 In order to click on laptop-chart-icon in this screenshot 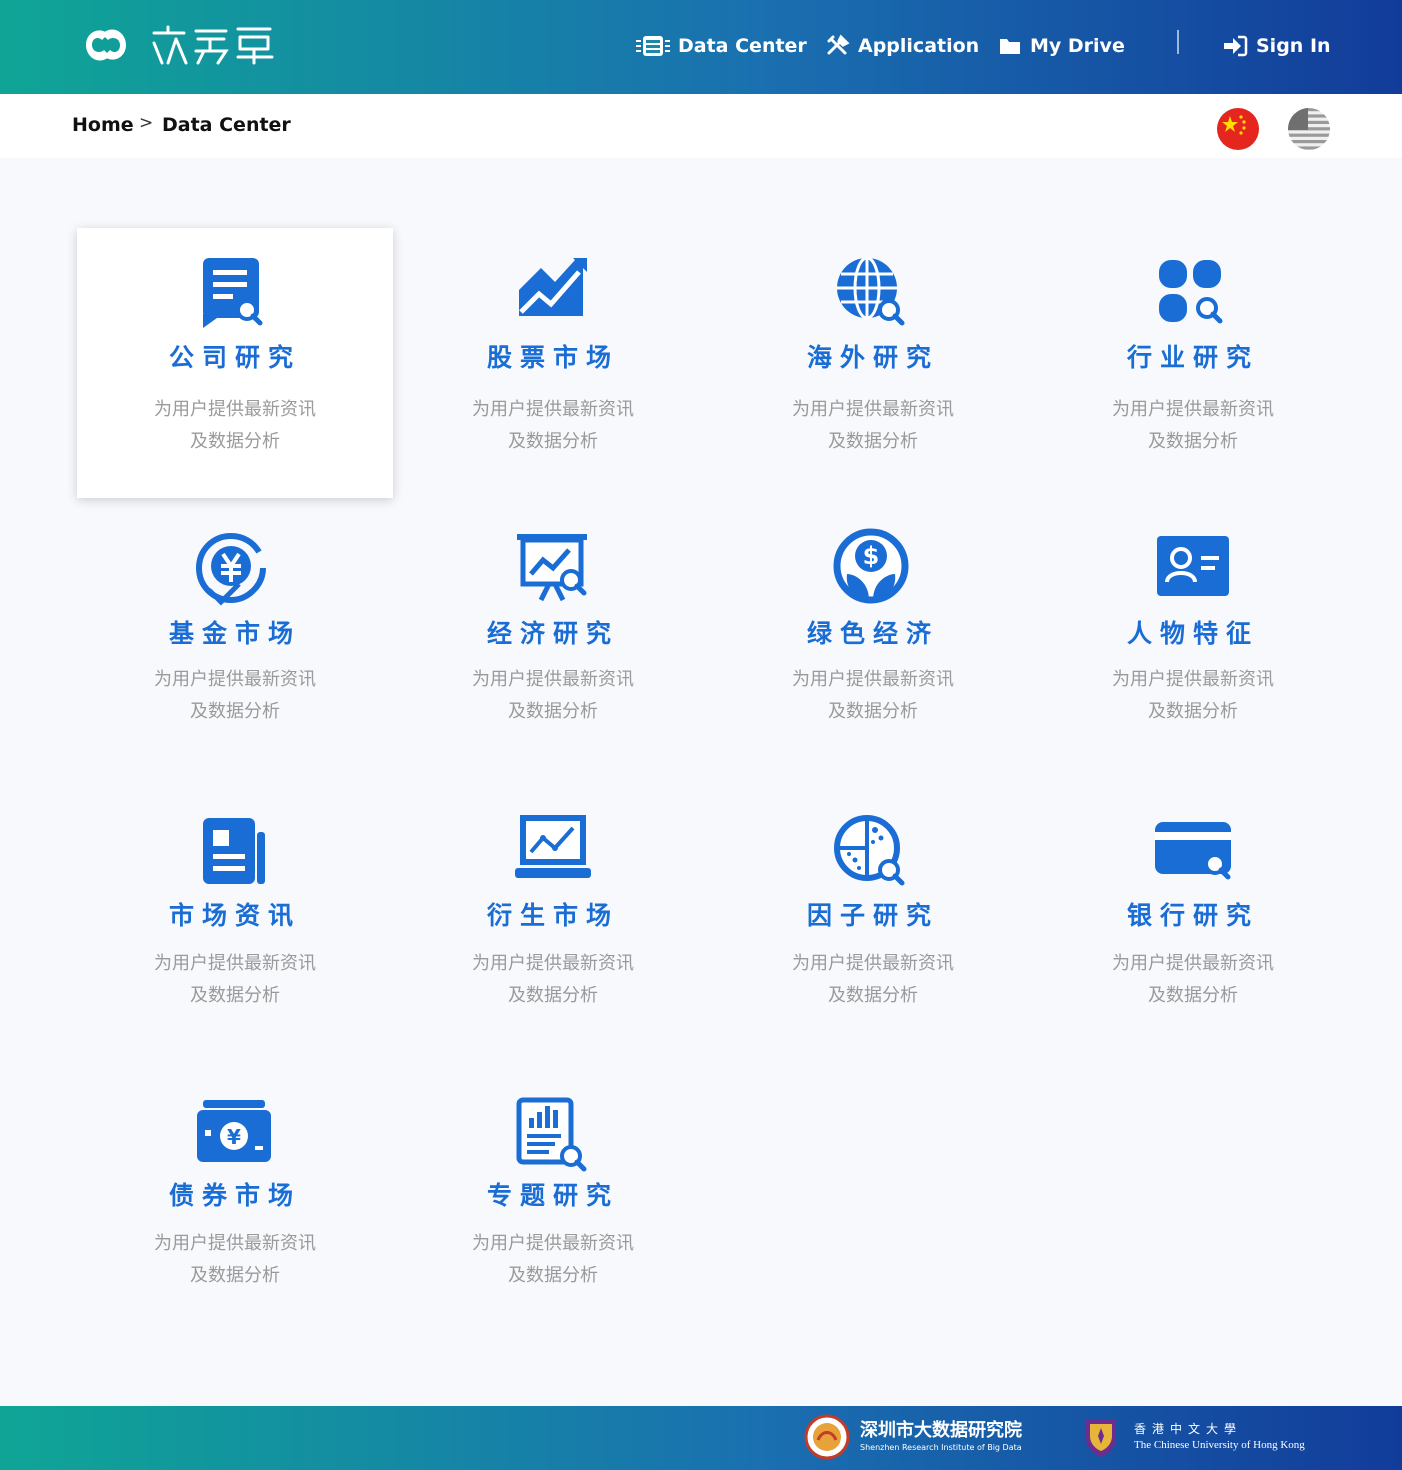, I will do `click(553, 852)`.